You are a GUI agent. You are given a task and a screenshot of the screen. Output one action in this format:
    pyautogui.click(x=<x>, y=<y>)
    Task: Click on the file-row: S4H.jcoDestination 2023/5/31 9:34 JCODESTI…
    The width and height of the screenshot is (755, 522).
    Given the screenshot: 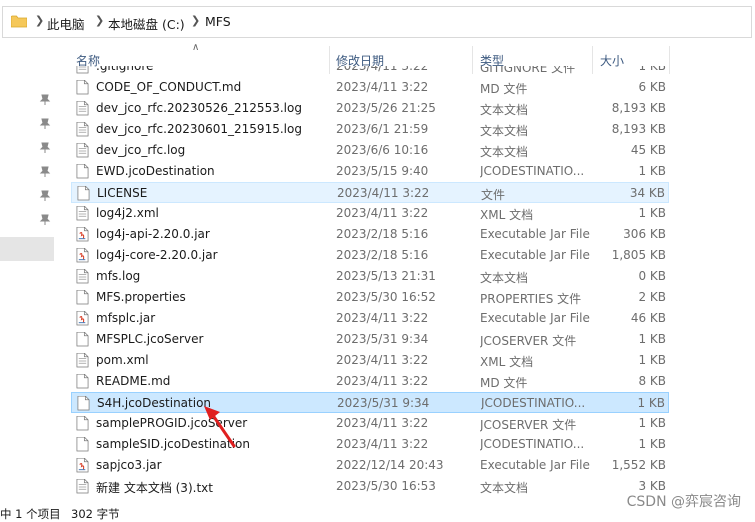 What is the action you would take?
    pyautogui.click(x=370, y=402)
    